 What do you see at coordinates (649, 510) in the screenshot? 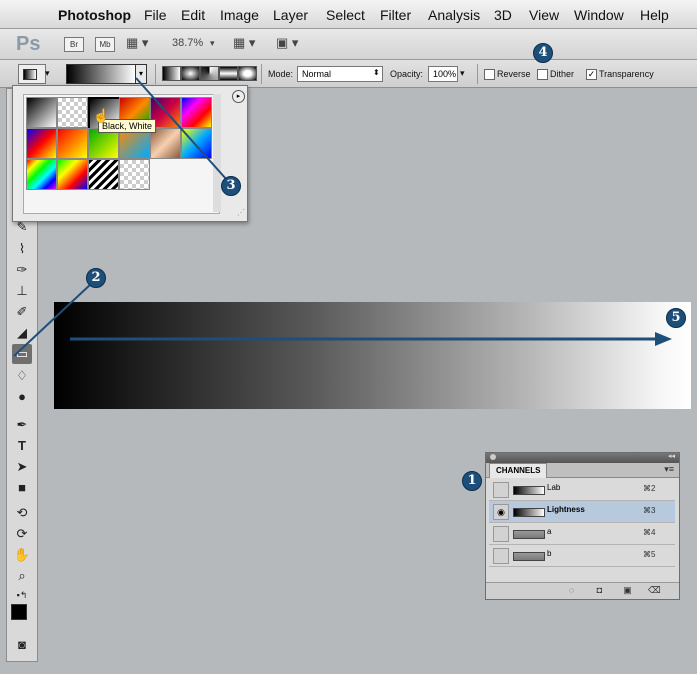
I see `channel-shortcut: ⌘3` at bounding box center [649, 510].